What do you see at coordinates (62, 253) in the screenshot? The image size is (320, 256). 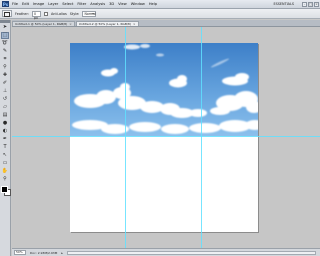 I see `status-menu-arrow-icon: ▸` at bounding box center [62, 253].